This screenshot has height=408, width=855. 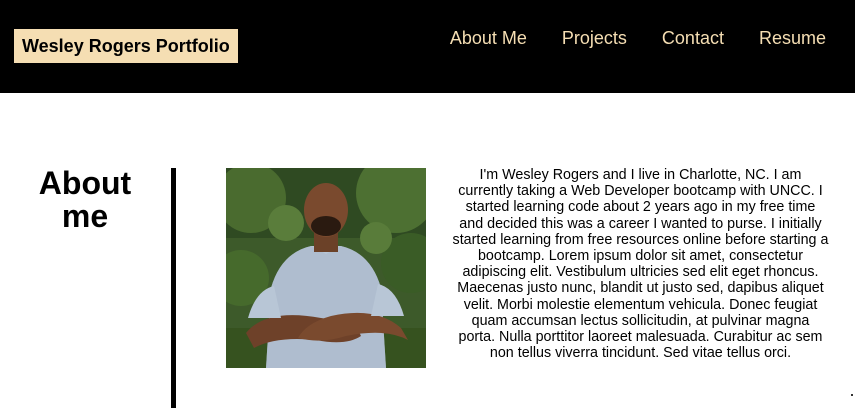 I want to click on nav-link-contact: Contact, so click(x=693, y=38).